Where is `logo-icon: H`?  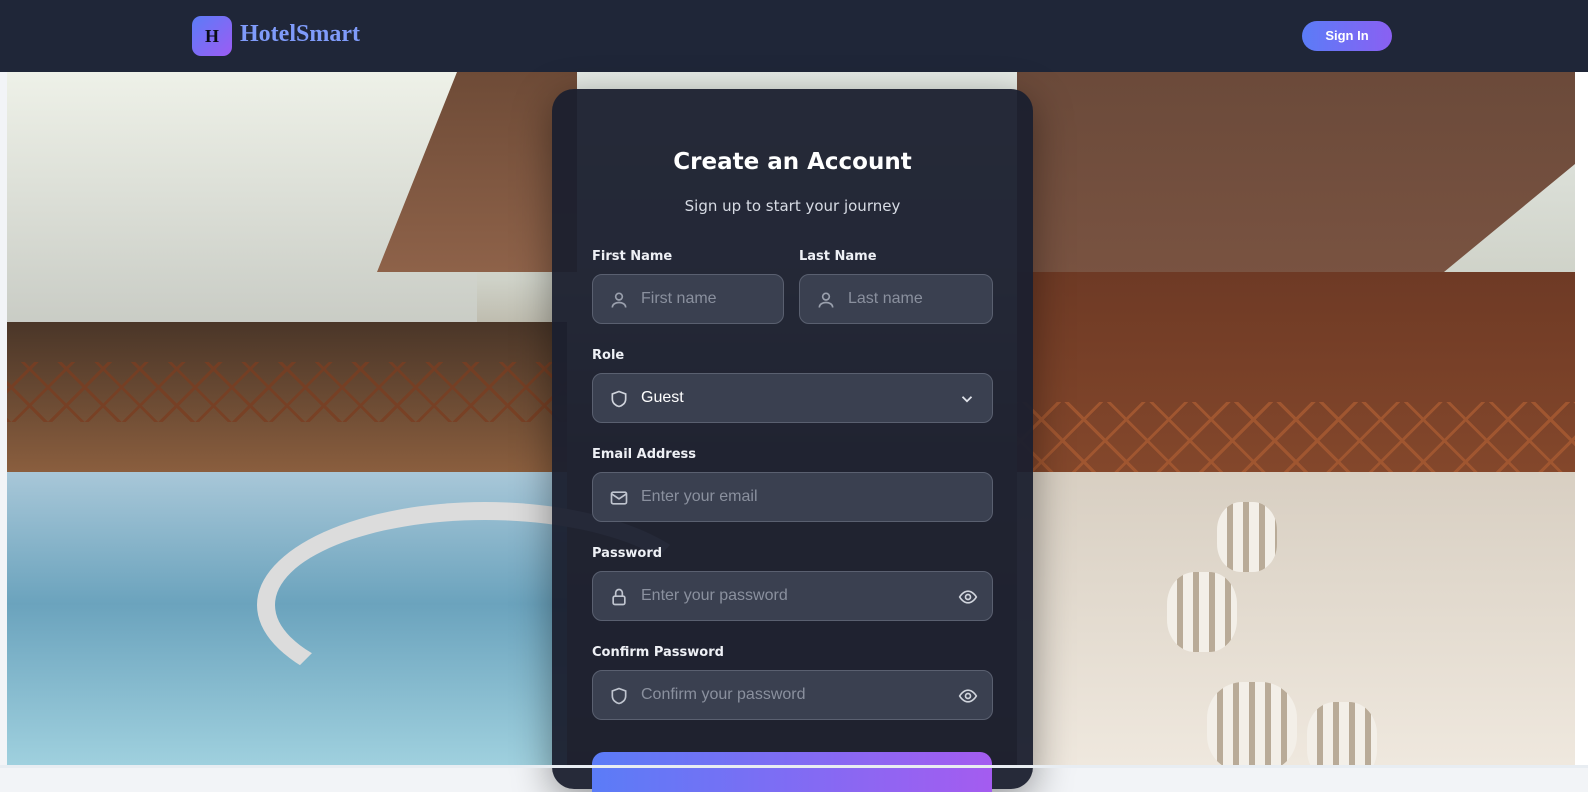 logo-icon: H is located at coordinates (212, 36).